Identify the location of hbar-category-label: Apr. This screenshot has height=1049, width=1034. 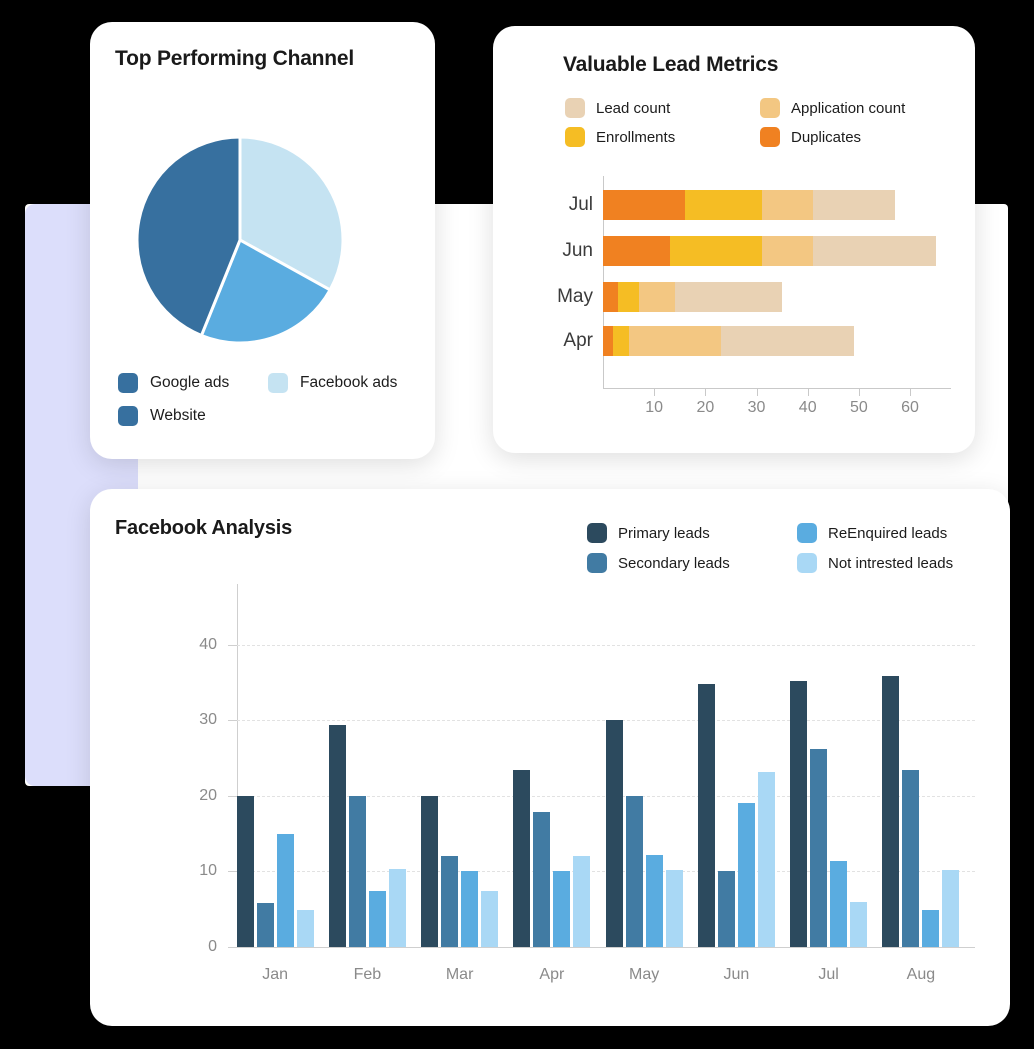
(578, 340).